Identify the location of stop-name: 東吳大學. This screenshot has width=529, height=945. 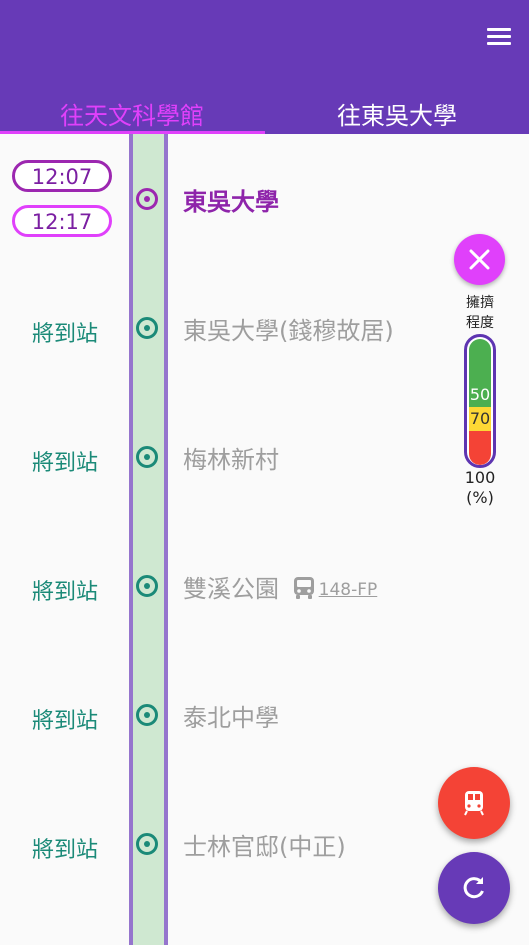
(231, 202).